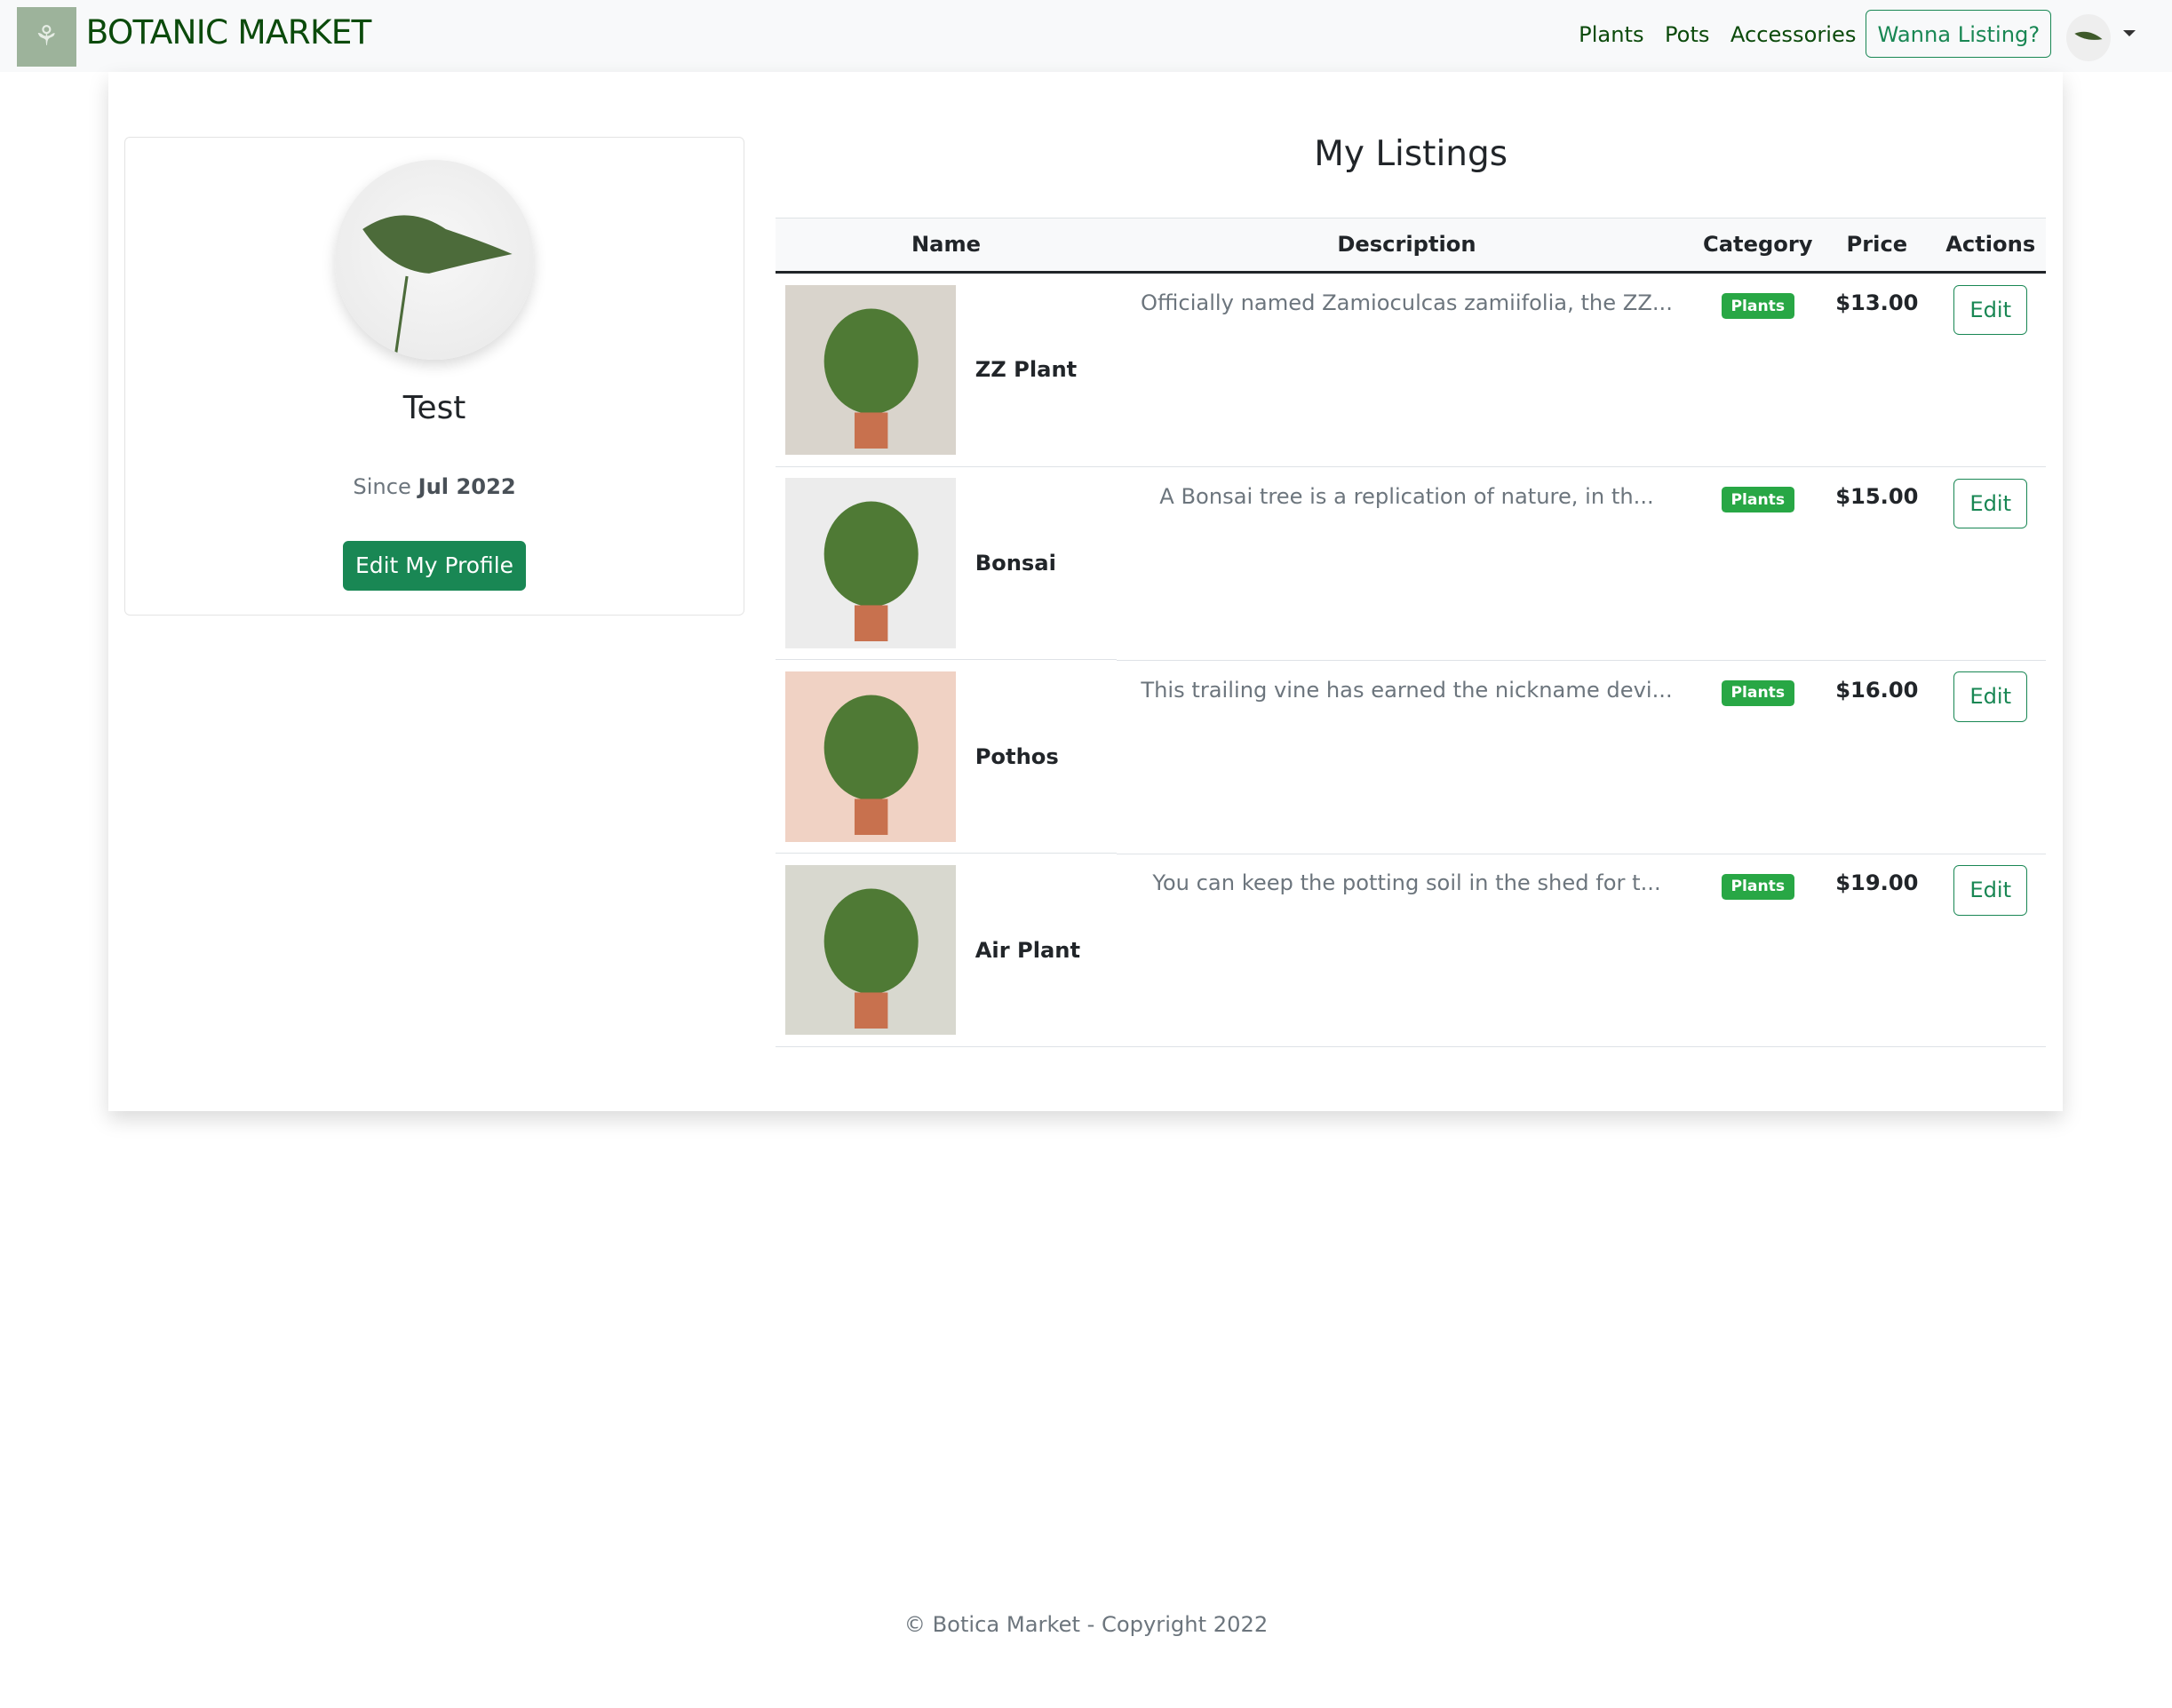 This screenshot has width=2172, height=1708. Describe the element at coordinates (1017, 756) in the screenshot. I see `listing-name: Pothos` at that location.